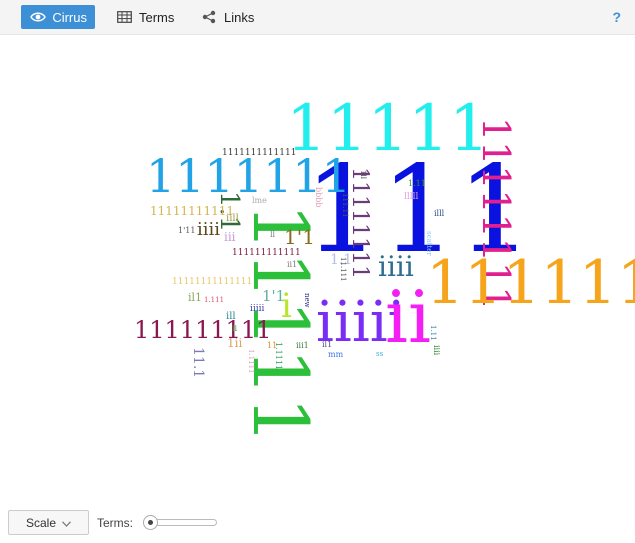 This screenshot has height=543, width=635. Describe the element at coordinates (150, 522) in the screenshot. I see `terms-slider-handle` at that location.